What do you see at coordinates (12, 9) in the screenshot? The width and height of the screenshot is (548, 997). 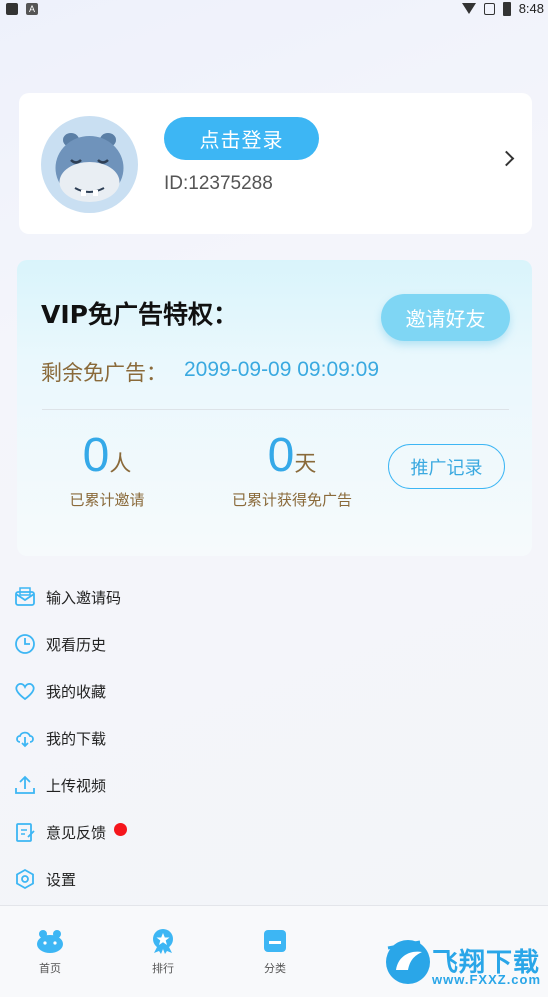 I see `notification-icon` at bounding box center [12, 9].